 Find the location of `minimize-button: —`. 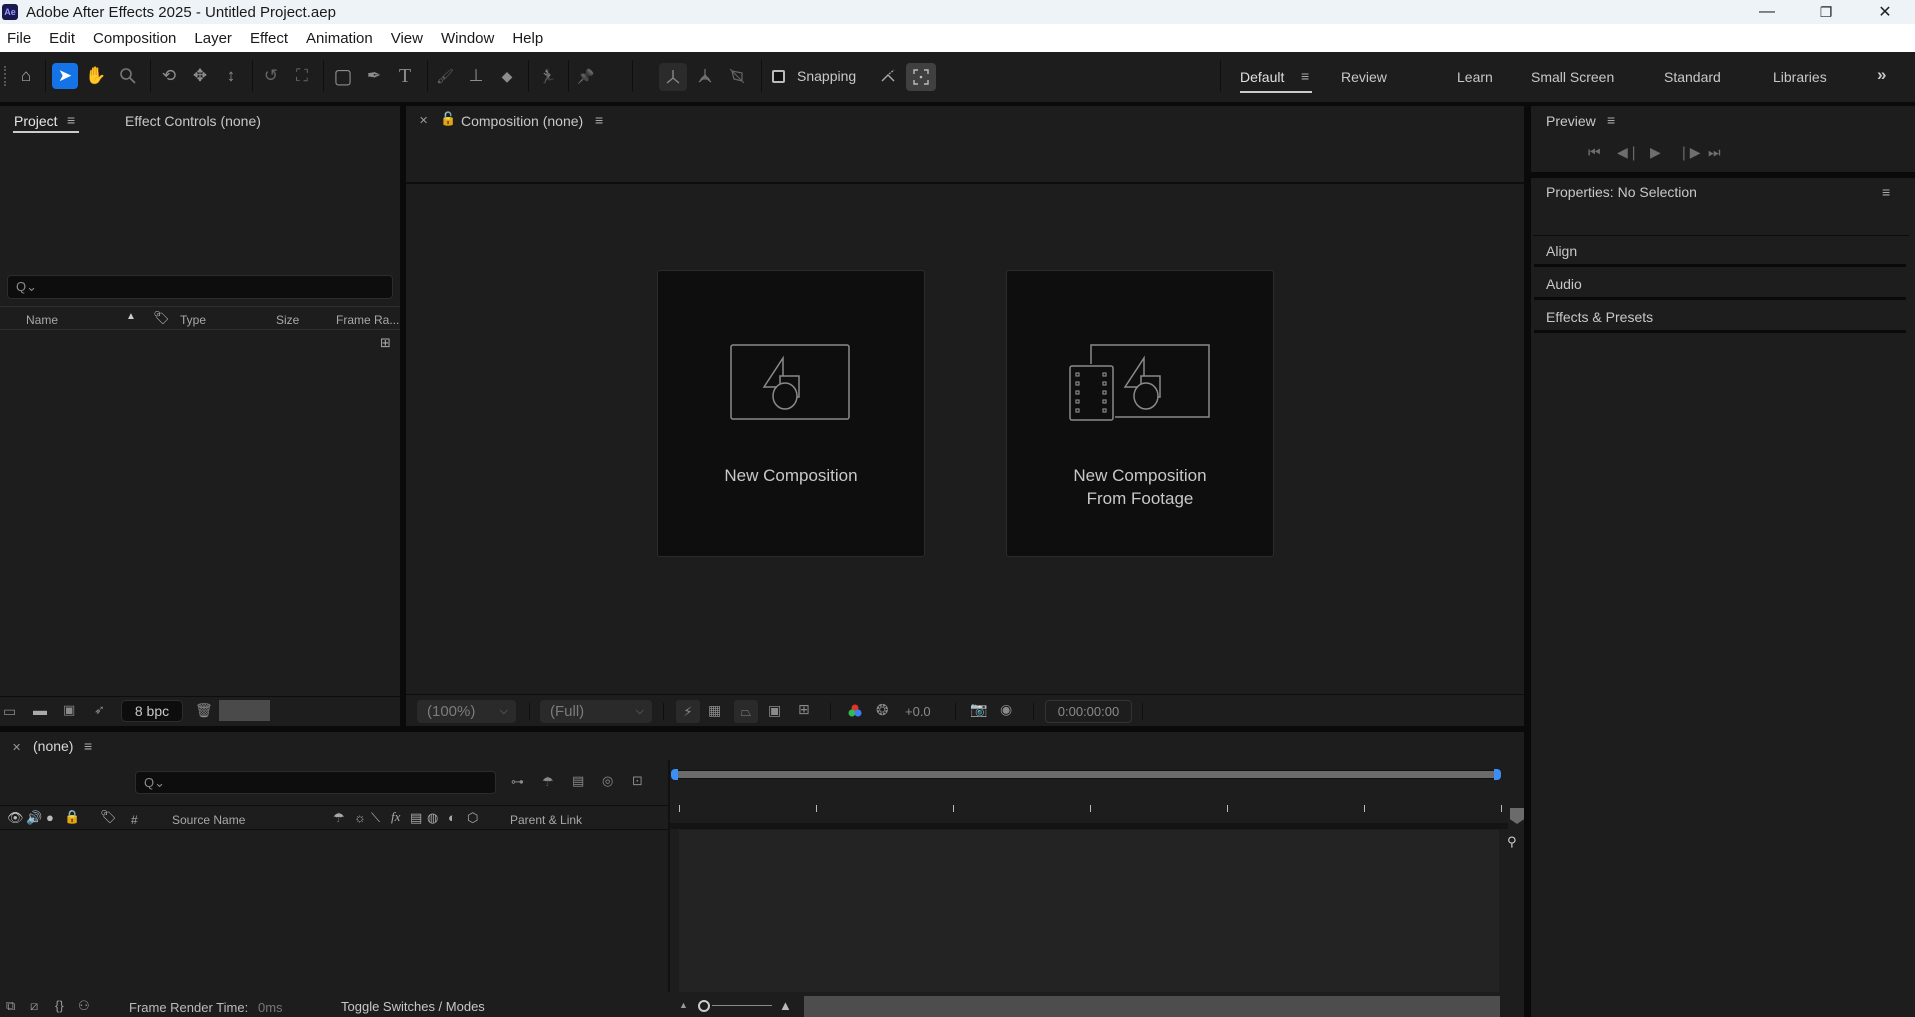

minimize-button: — is located at coordinates (1767, 12).